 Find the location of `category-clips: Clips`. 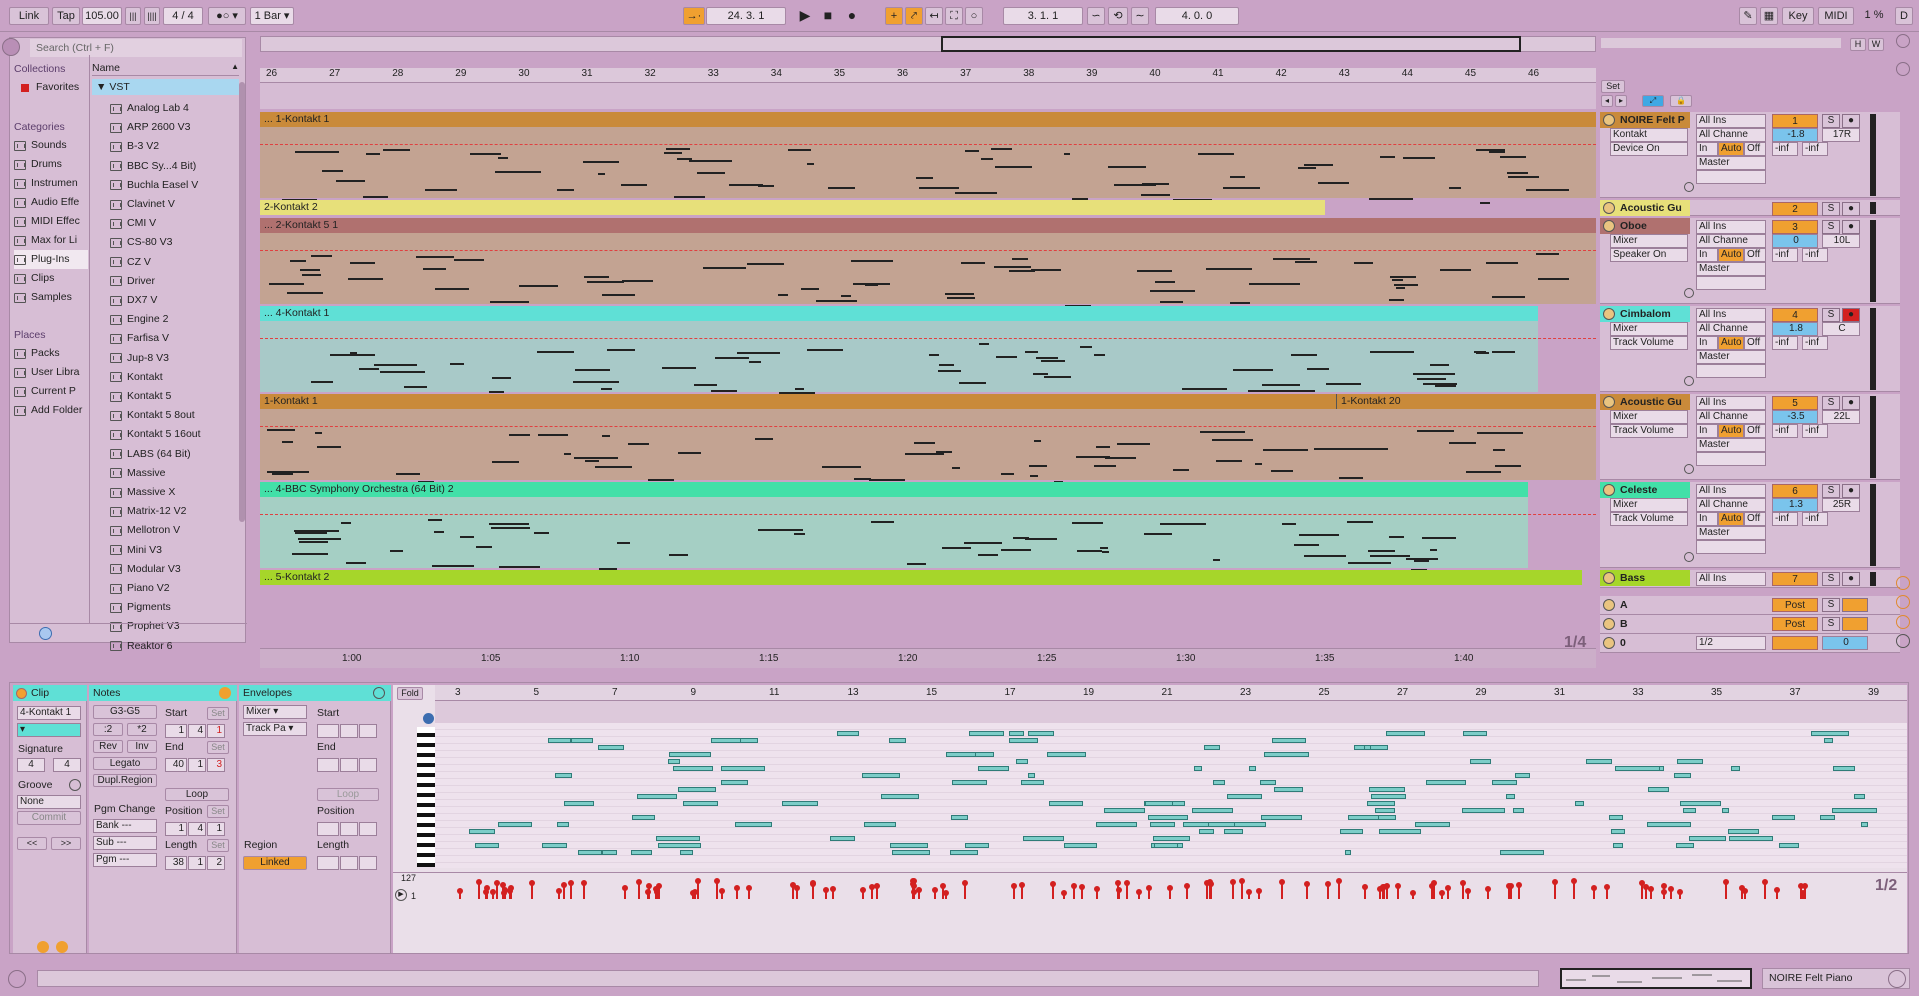

category-clips: Clips is located at coordinates (34, 278).